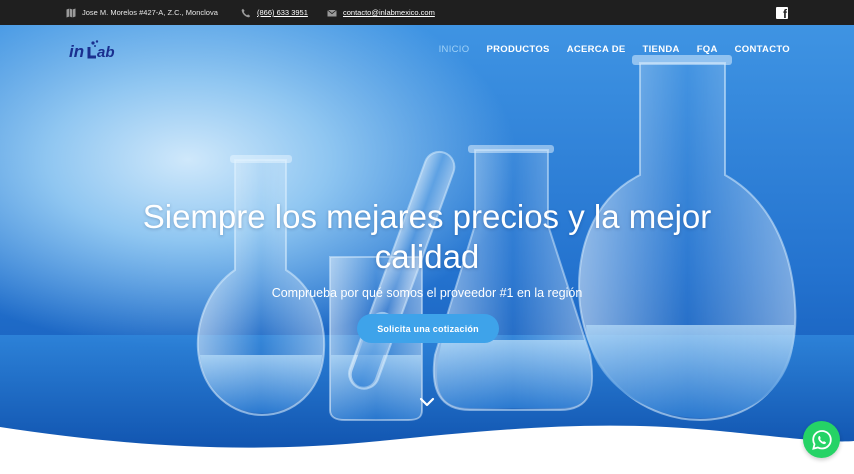  I want to click on address-text: Jose M. Morelos #427-A, Z.C., Monclova, so click(150, 12).